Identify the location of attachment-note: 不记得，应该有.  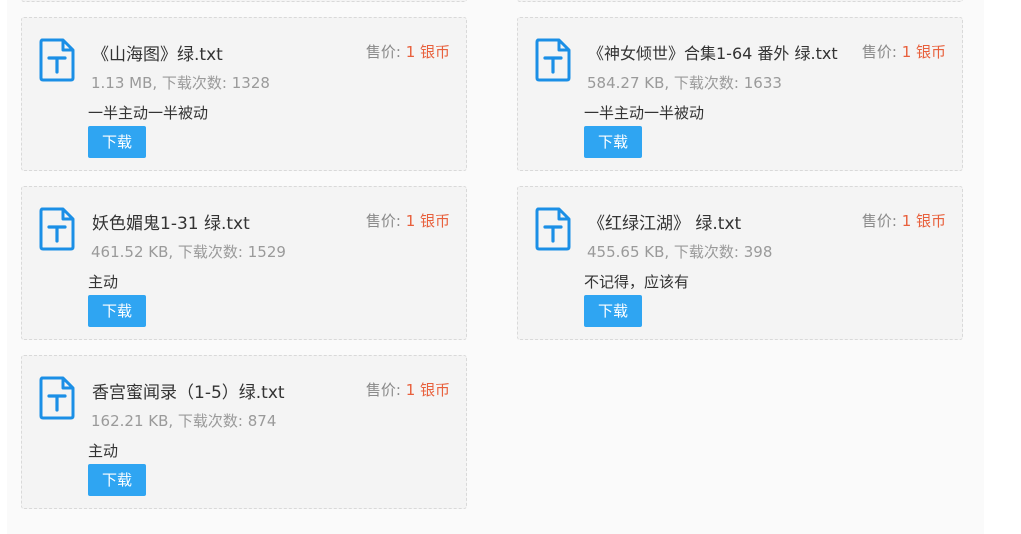
(637, 282).